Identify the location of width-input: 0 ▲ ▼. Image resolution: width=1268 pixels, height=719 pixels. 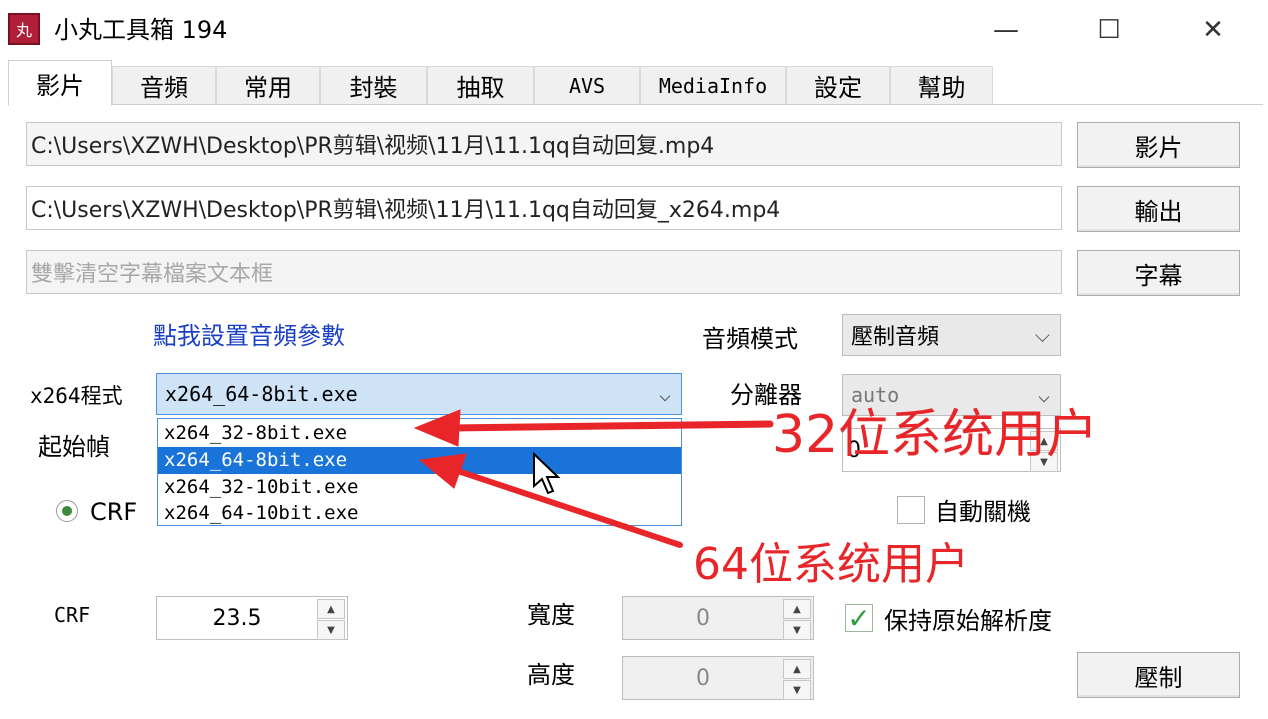
(718, 618).